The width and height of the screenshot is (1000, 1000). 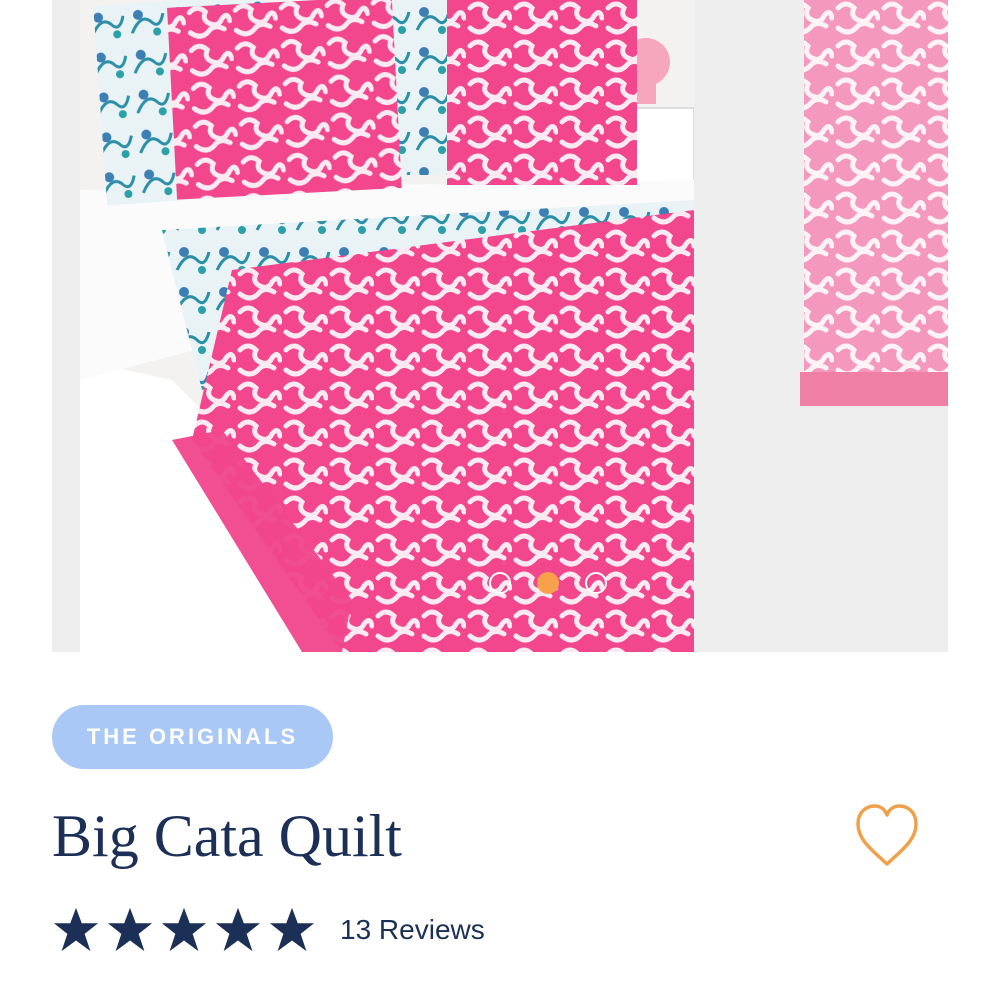 I want to click on product-rating: 13 Reviews, so click(x=268, y=930).